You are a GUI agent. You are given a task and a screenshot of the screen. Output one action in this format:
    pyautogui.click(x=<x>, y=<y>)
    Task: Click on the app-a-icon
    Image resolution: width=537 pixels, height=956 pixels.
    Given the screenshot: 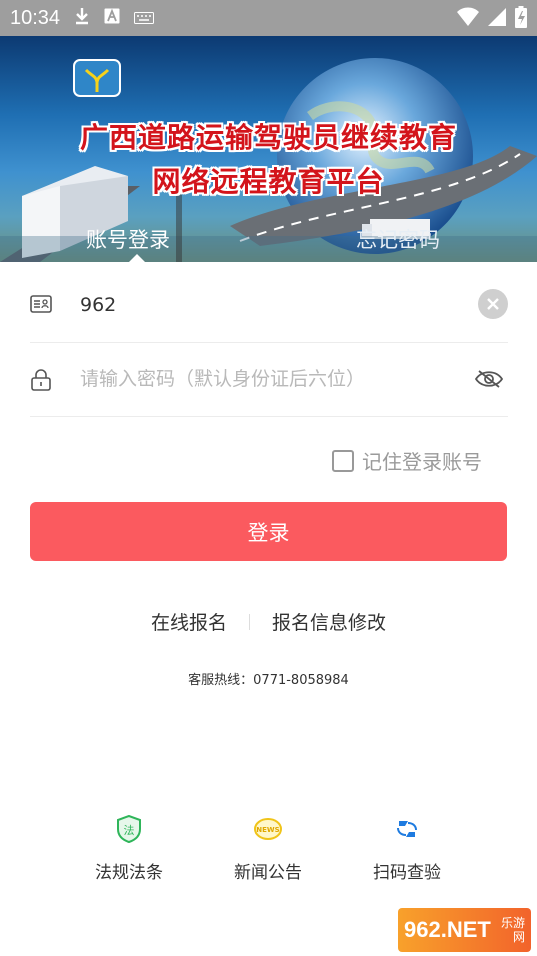 What is the action you would take?
    pyautogui.click(x=112, y=18)
    